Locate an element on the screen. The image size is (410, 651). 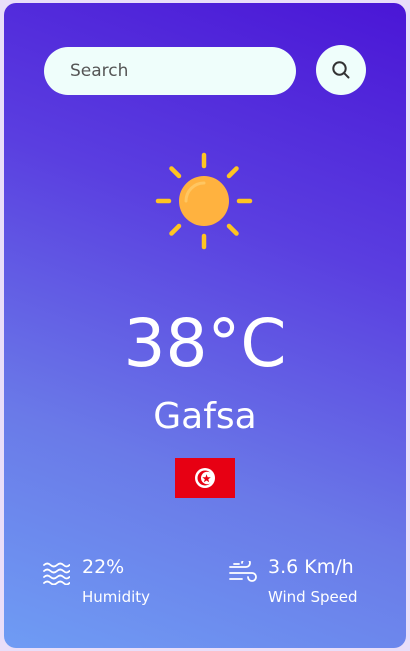
humidity-label: Humidity is located at coordinates (116, 597).